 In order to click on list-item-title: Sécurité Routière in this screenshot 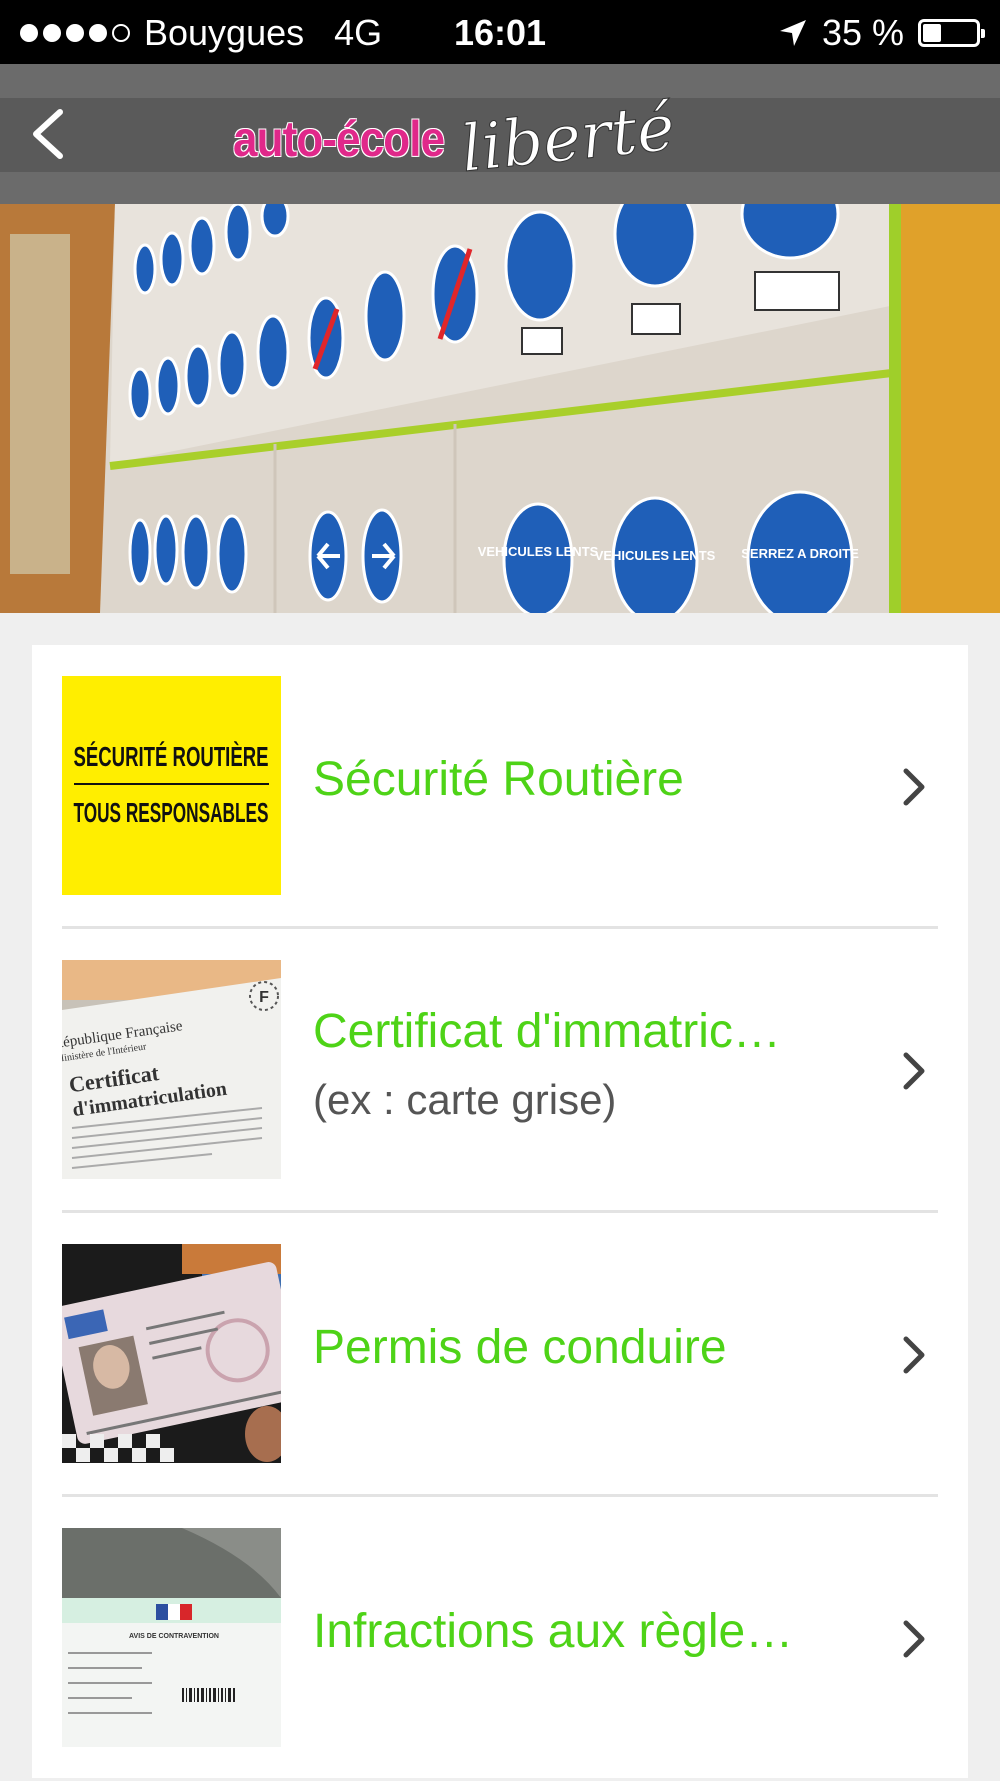, I will do `click(498, 779)`.